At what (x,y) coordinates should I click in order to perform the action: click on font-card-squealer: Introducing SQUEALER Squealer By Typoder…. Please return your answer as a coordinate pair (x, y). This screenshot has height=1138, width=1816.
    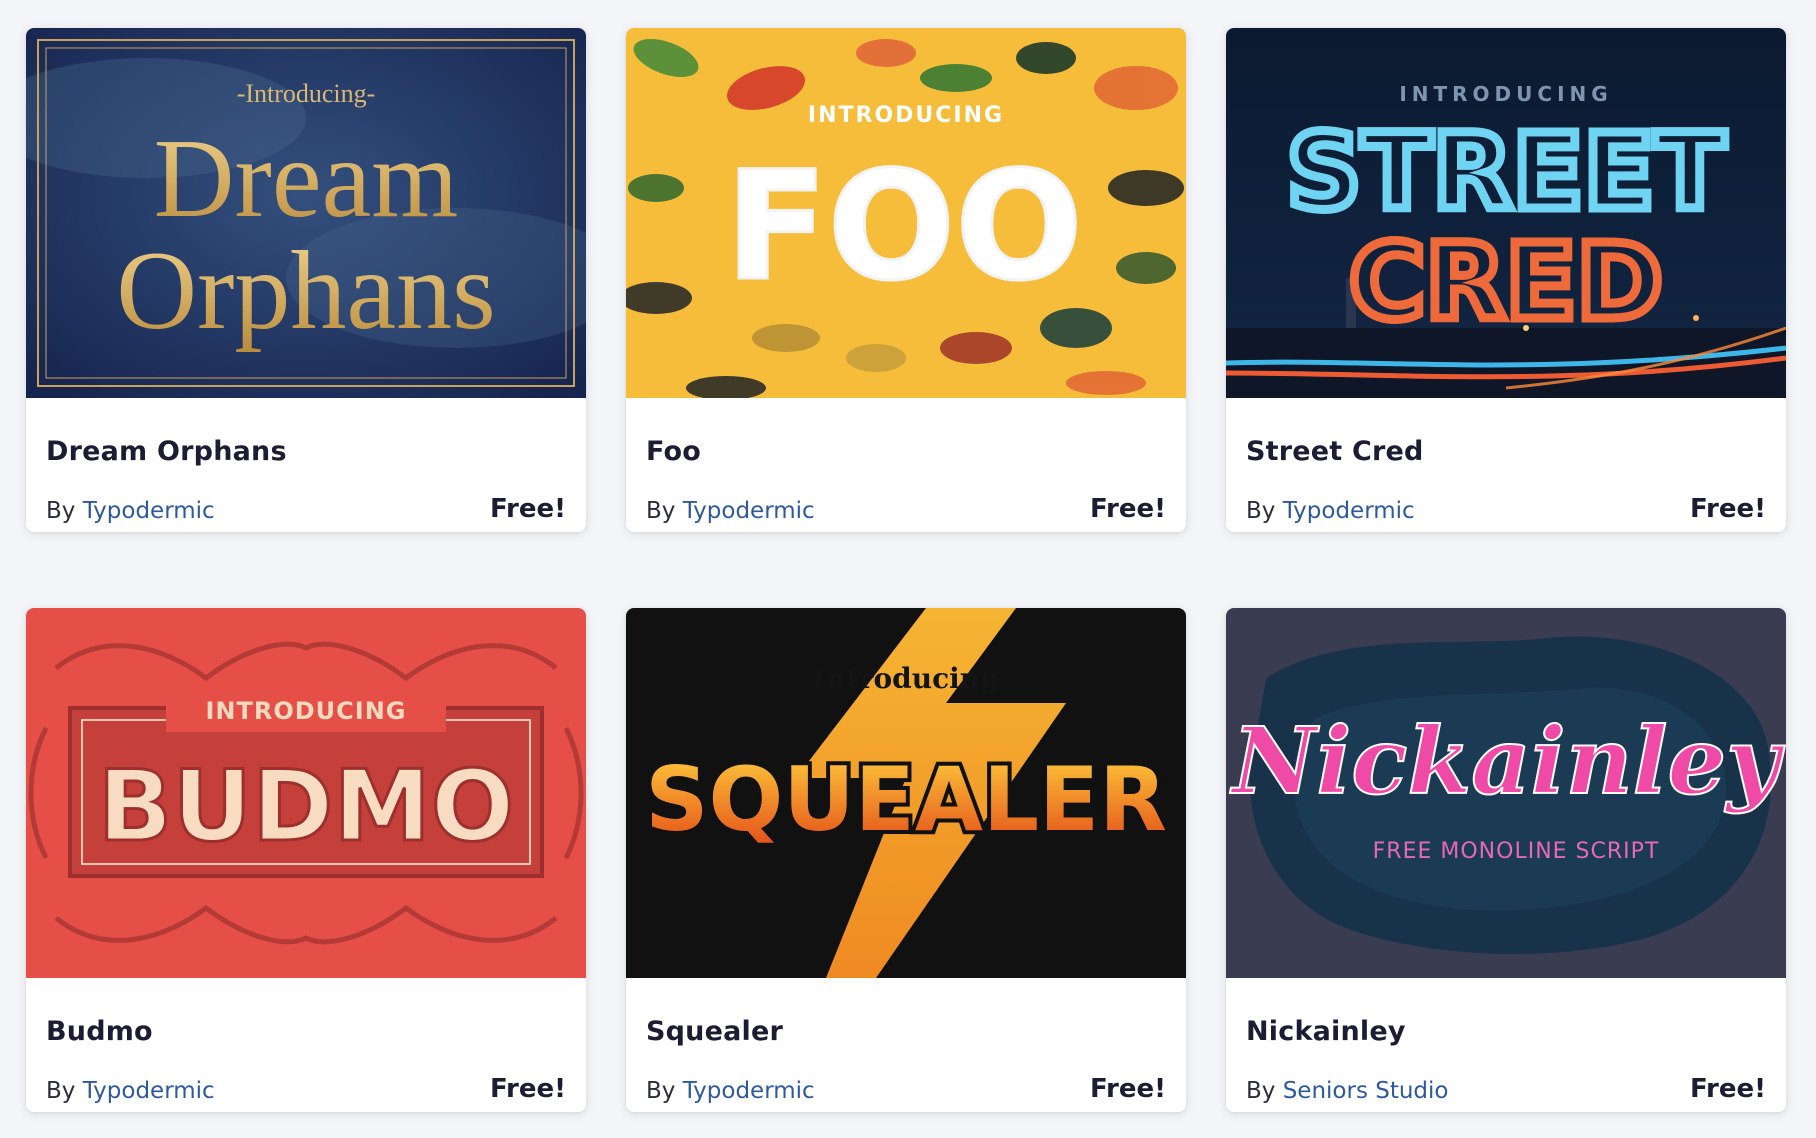
    Looking at the image, I should click on (906, 860).